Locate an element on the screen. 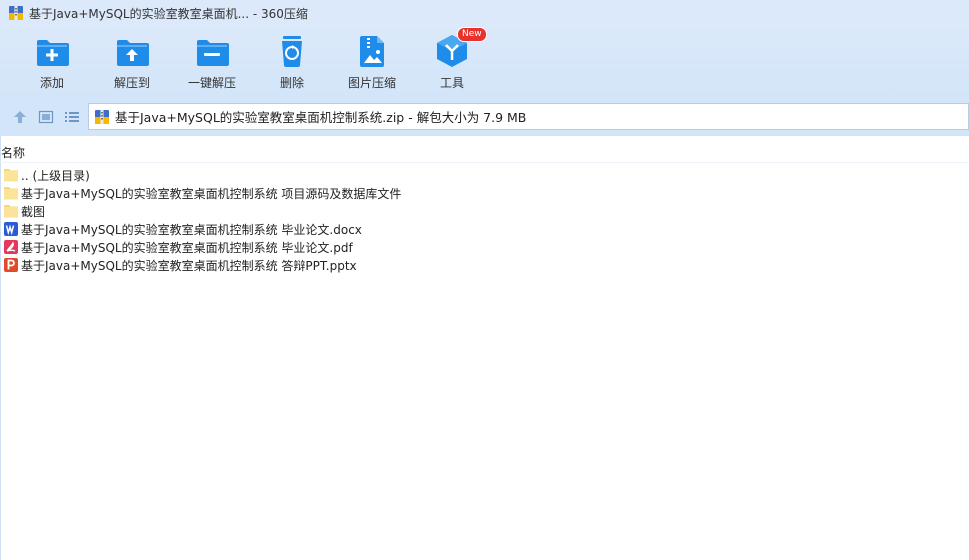 The image size is (969, 560). extract-to-button: 解压到 is located at coordinates (132, 64).